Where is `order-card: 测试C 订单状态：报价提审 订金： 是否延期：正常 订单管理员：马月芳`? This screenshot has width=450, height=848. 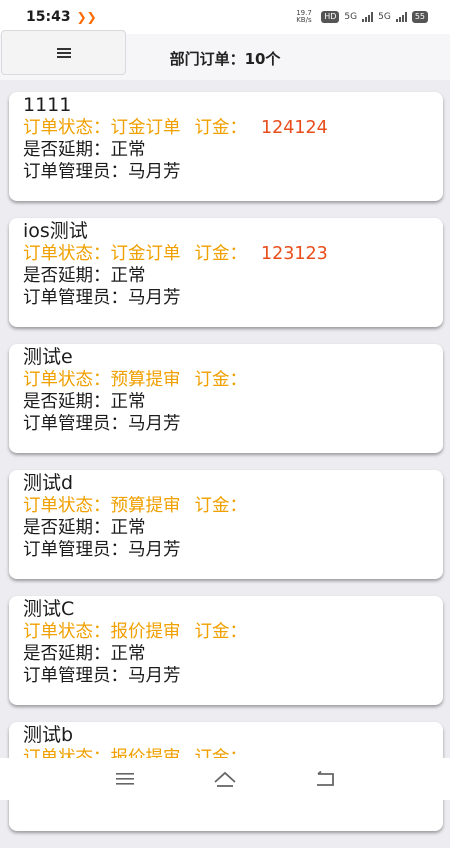 order-card: 测试C 订单状态：报价提审 订金： 是否延期：正常 订单管理员：马月芳 is located at coordinates (226, 650).